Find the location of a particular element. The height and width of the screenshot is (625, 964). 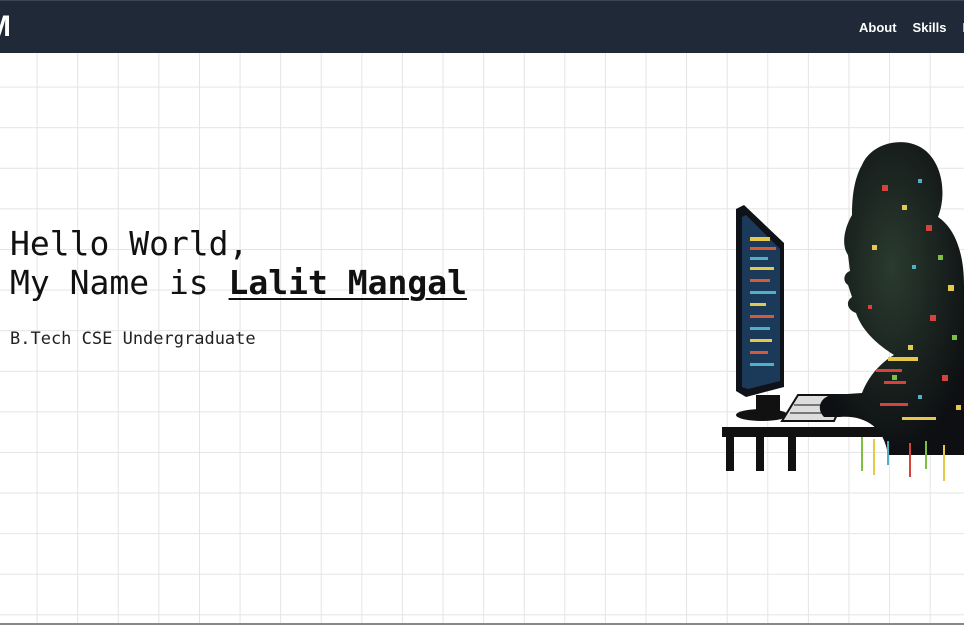

nav-links: About Skills P is located at coordinates (911, 27).